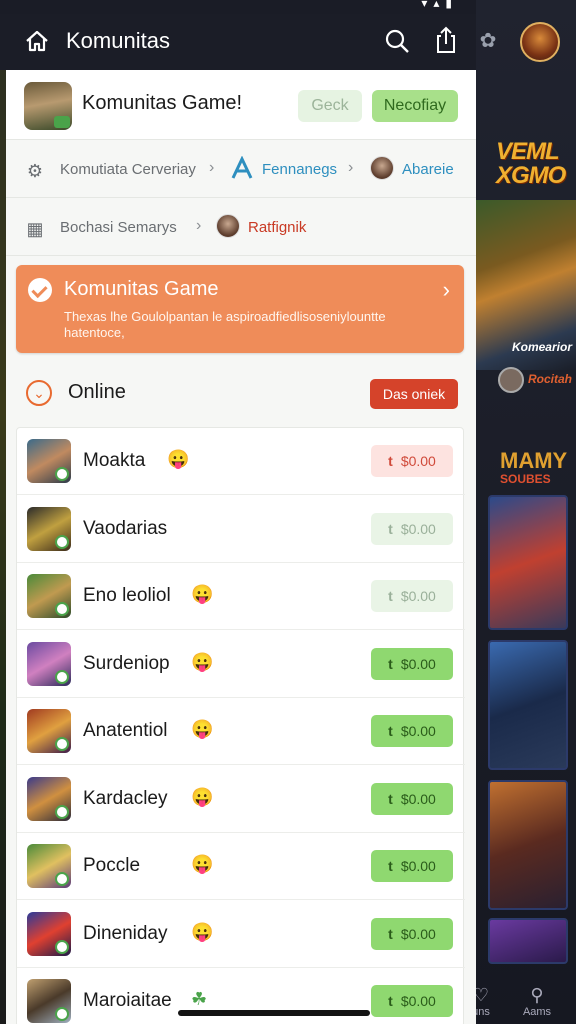 The image size is (576, 1024). I want to click on member-name: Dineniday, so click(125, 933).